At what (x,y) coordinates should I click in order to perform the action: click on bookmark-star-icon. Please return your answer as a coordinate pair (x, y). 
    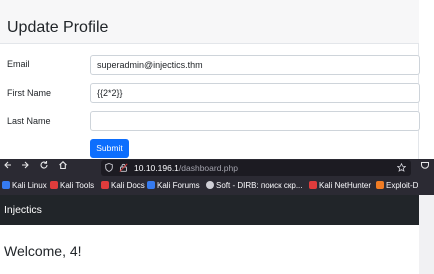
    Looking at the image, I should click on (401, 168).